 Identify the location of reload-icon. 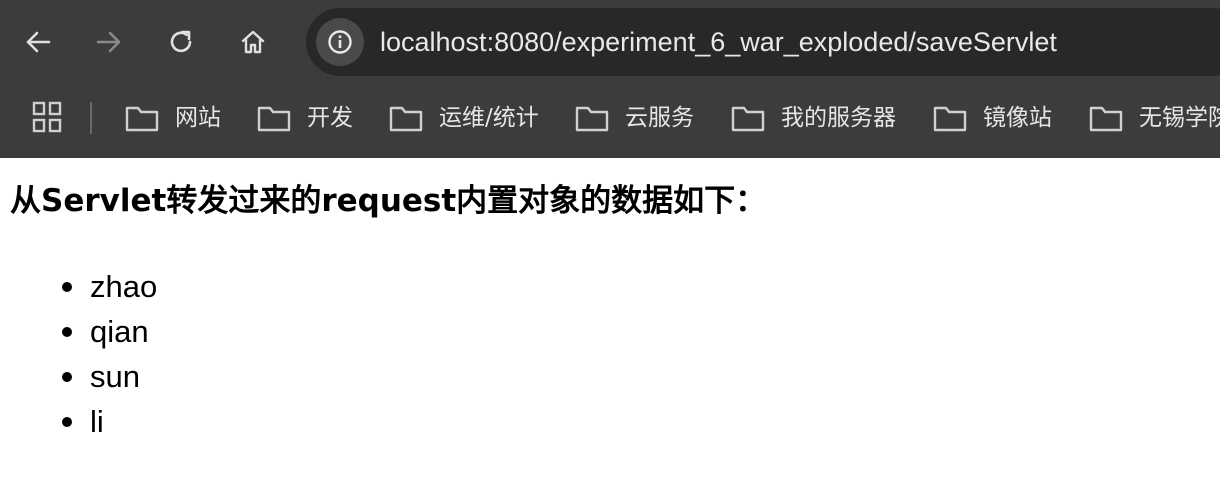
(181, 41).